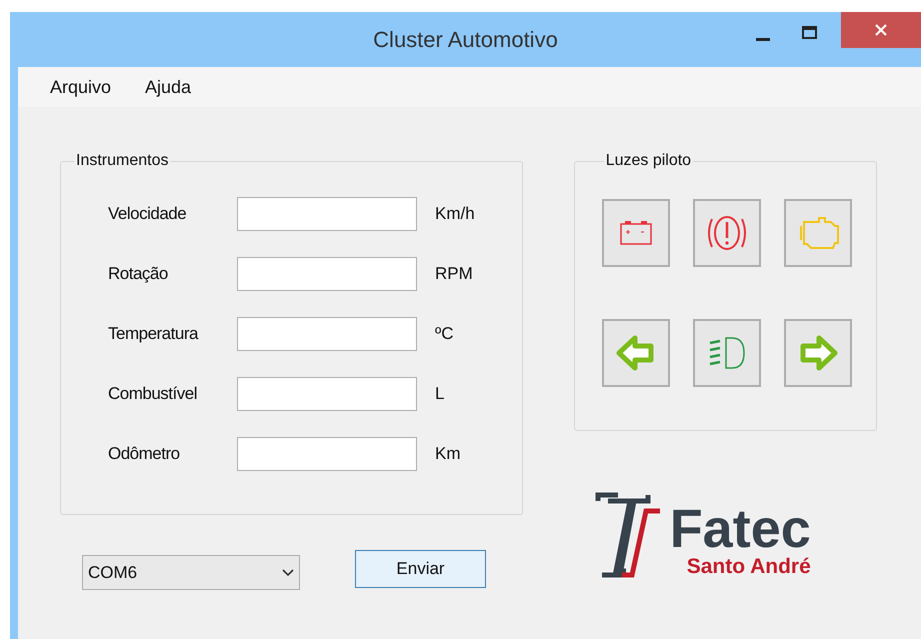 The height and width of the screenshot is (639, 921). What do you see at coordinates (809, 32) in the screenshot?
I see `maximize-icon` at bounding box center [809, 32].